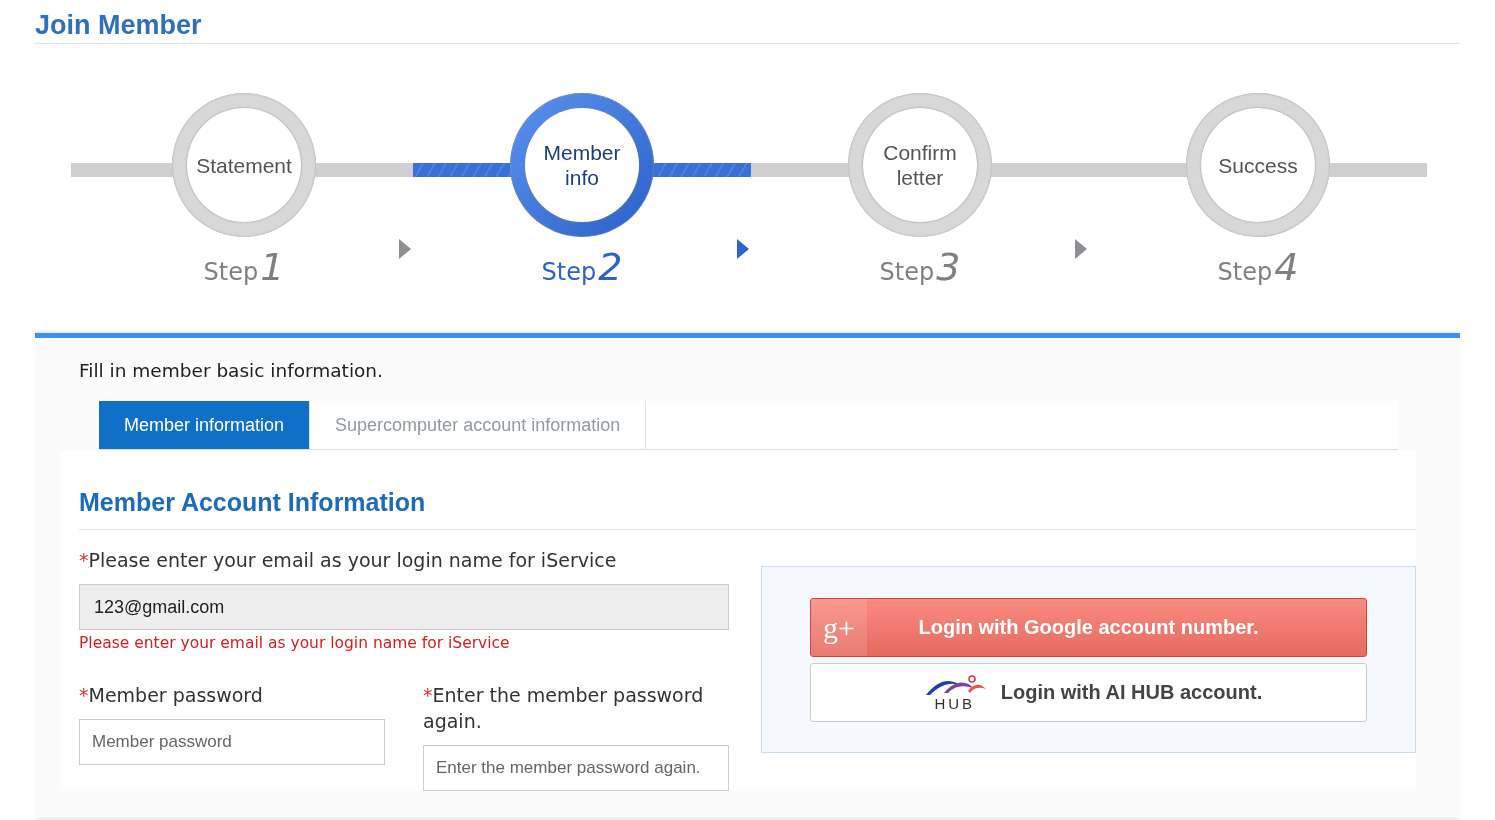 Image resolution: width=1495 pixels, height=820 pixels. What do you see at coordinates (232, 742) in the screenshot?
I see `password-field: Member password` at bounding box center [232, 742].